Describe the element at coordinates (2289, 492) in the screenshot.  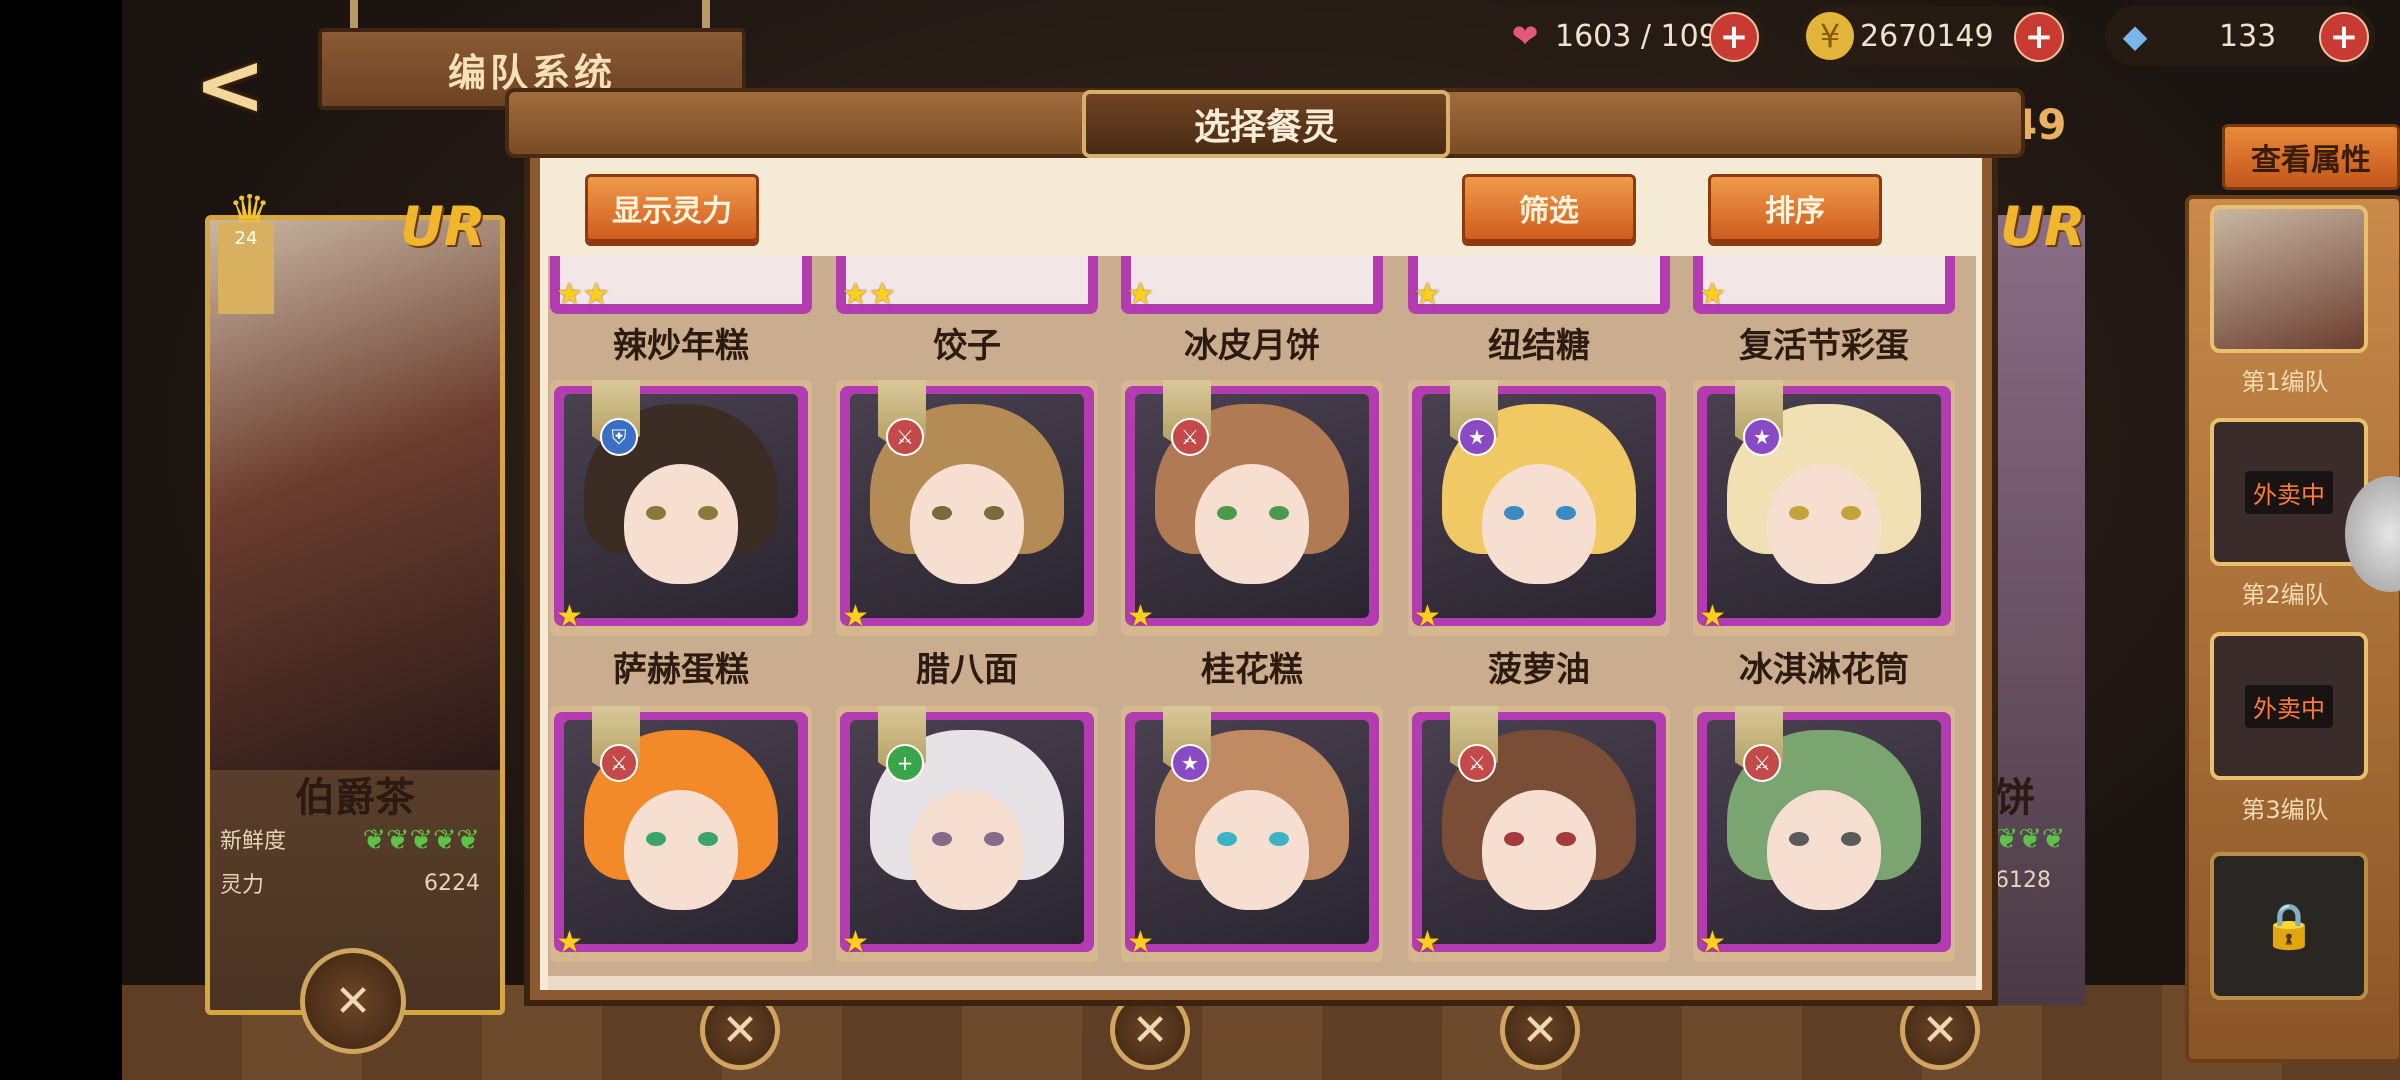
I see `team-slot-2: 外卖中` at that location.